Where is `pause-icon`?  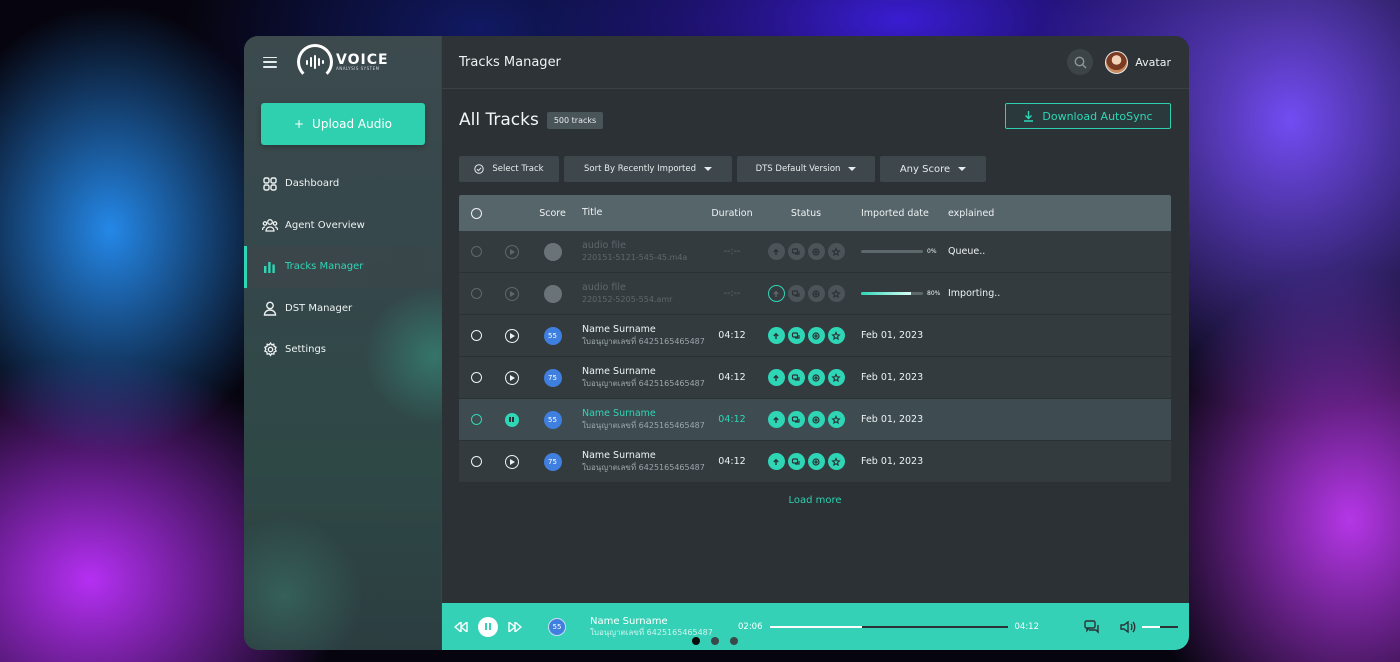
pause-icon is located at coordinates (511, 419).